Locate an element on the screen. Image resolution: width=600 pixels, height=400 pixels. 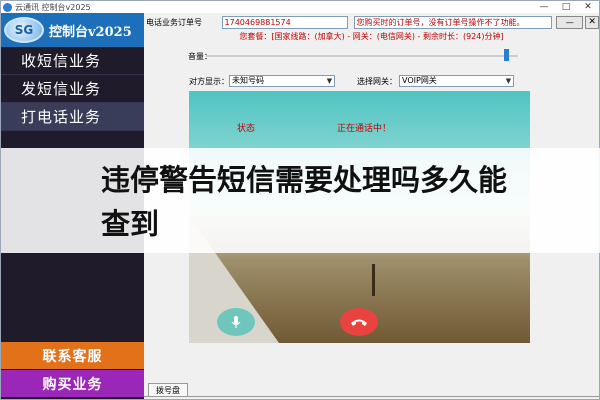
sidebar-item-receive-sms: 收短信业务 is located at coordinates (72, 61).